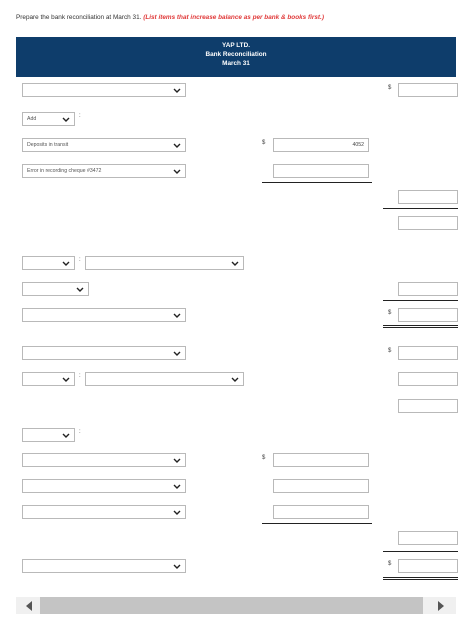 This screenshot has height=624, width=471. Describe the element at coordinates (32, 119) in the screenshot. I see `add-less-value: Add` at that location.